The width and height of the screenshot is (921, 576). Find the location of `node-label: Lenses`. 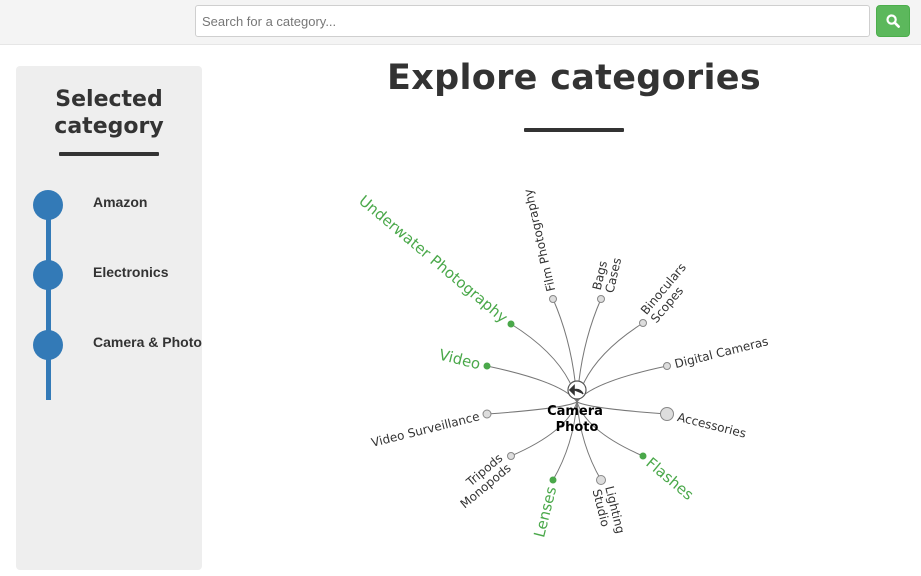

node-label: Lenses is located at coordinates (545, 511).